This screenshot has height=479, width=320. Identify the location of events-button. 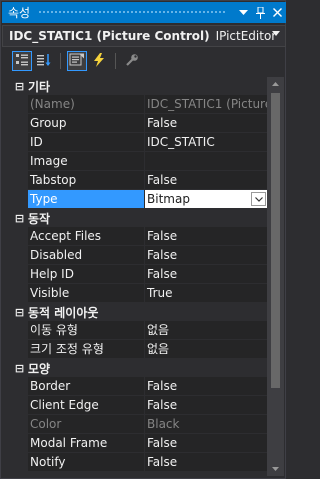
(99, 61).